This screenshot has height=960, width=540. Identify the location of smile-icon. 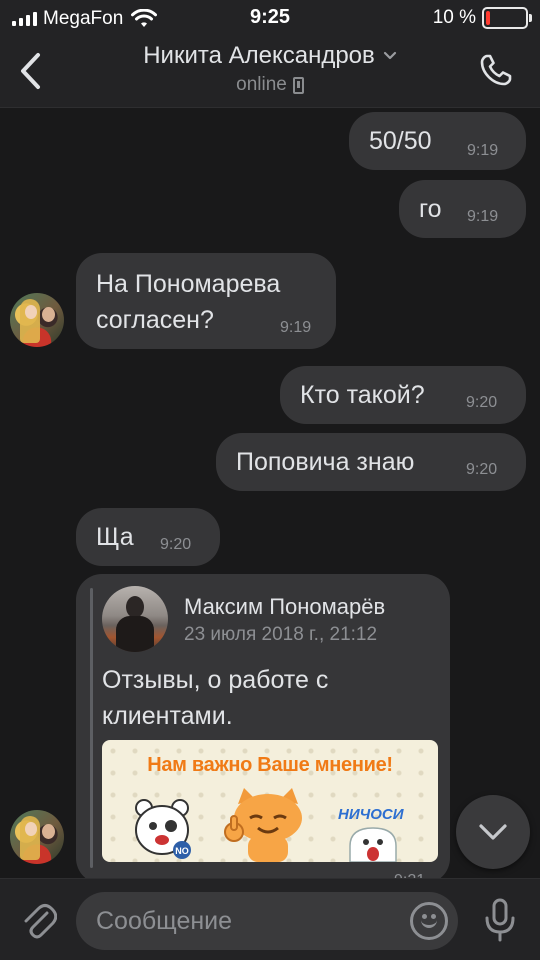
(429, 921).